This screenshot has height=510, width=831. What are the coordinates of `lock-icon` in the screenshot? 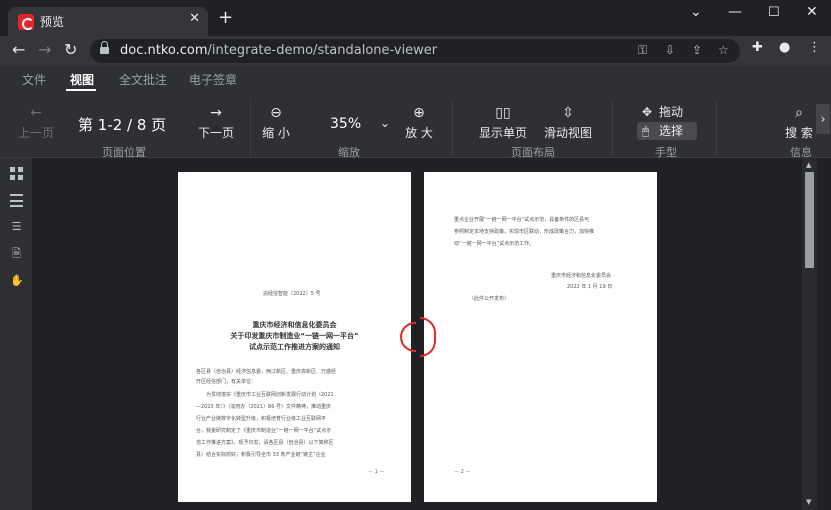 It's located at (104, 48).